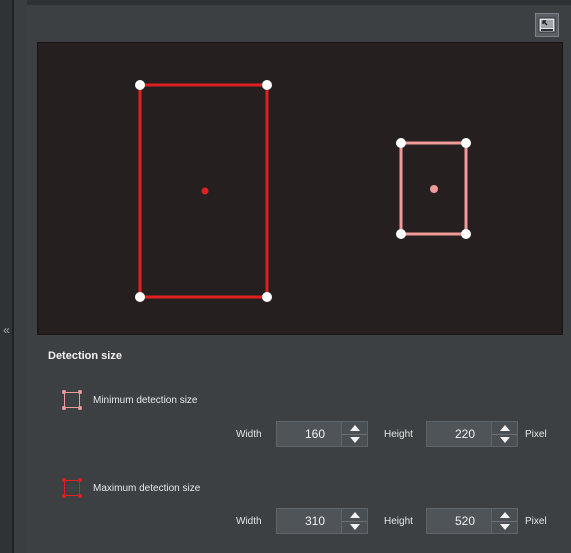 The image size is (571, 553). Describe the element at coordinates (249, 521) in the screenshot. I see `max-width-label: Width` at that location.